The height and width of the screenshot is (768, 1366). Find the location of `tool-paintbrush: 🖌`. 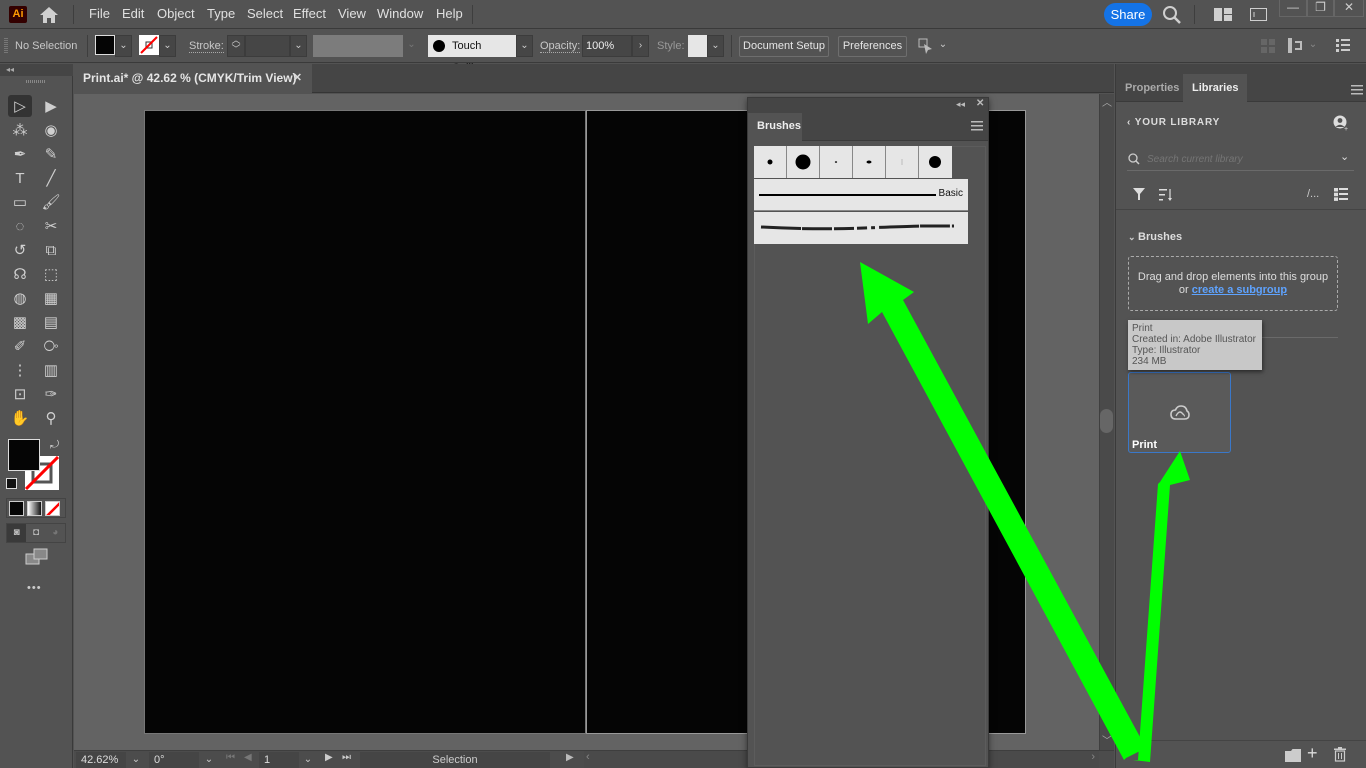

tool-paintbrush: 🖌 is located at coordinates (51, 202).